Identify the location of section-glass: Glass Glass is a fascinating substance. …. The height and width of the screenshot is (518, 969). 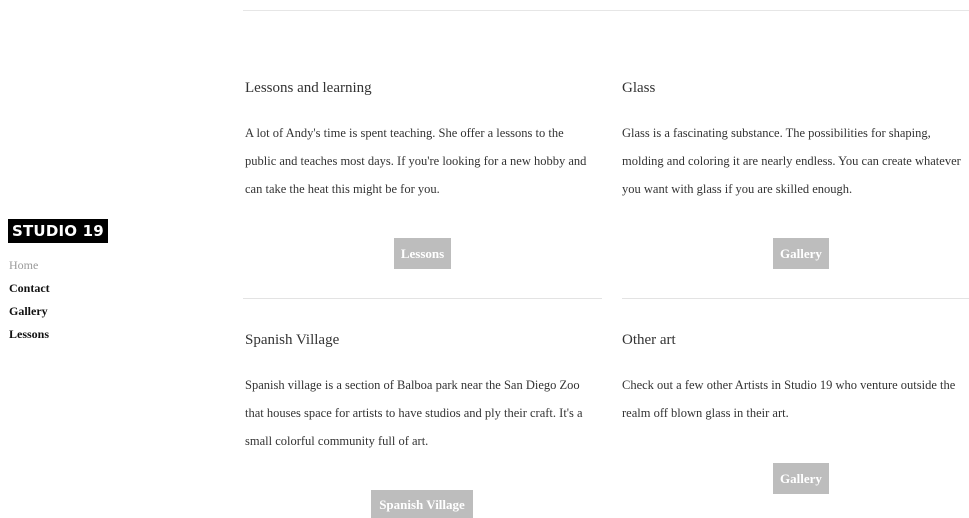
(795, 141).